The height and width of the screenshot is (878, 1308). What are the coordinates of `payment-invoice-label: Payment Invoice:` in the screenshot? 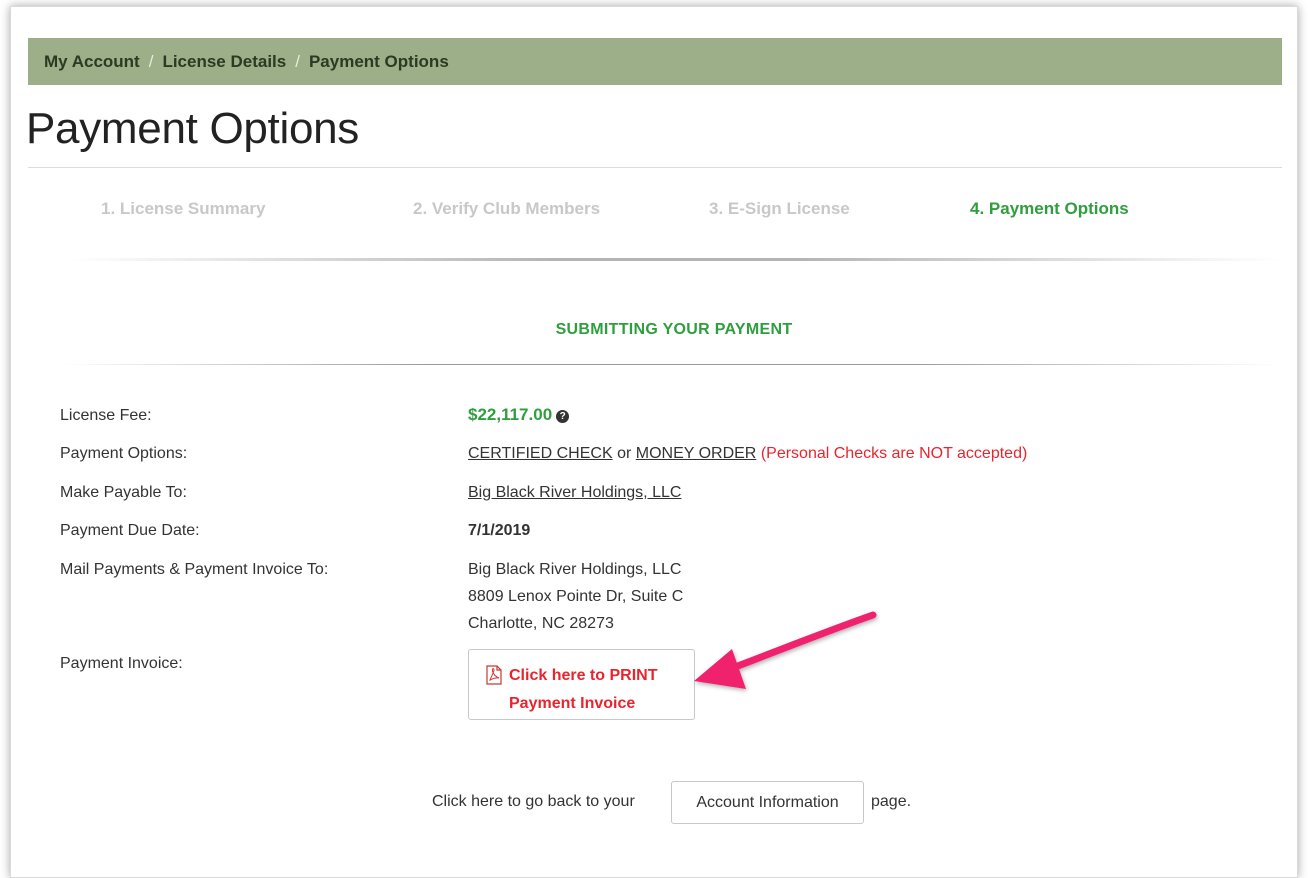 It's located at (121, 663).